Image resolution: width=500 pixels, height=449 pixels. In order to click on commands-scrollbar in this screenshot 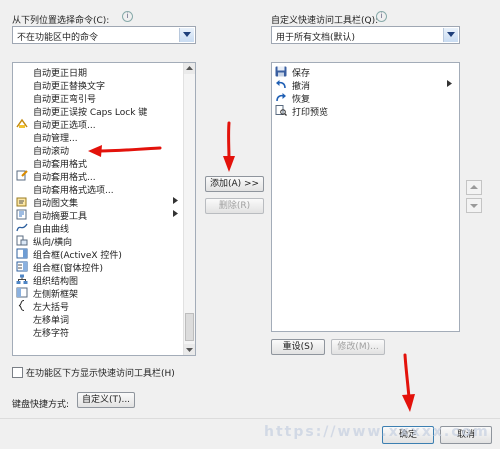, I will do `click(189, 209)`.